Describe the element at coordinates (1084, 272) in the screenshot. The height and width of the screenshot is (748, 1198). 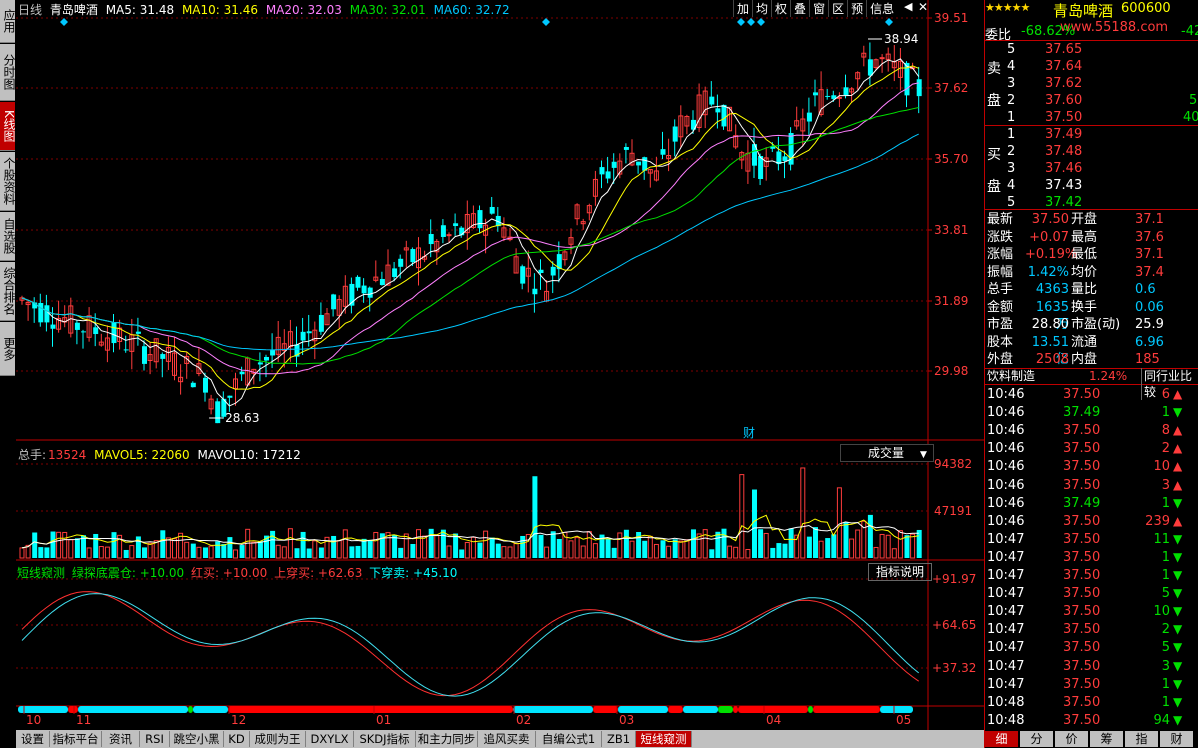
I see `stat-label-2: 均价` at that location.